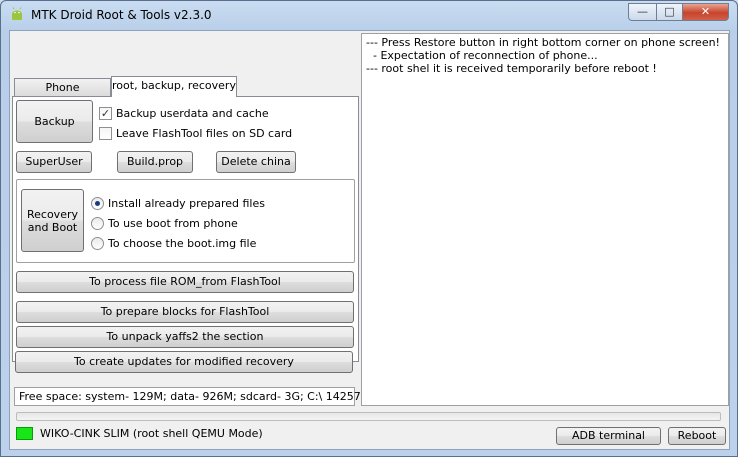  I want to click on recovery-and-boot-button: Recovery and Boot, so click(52, 220).